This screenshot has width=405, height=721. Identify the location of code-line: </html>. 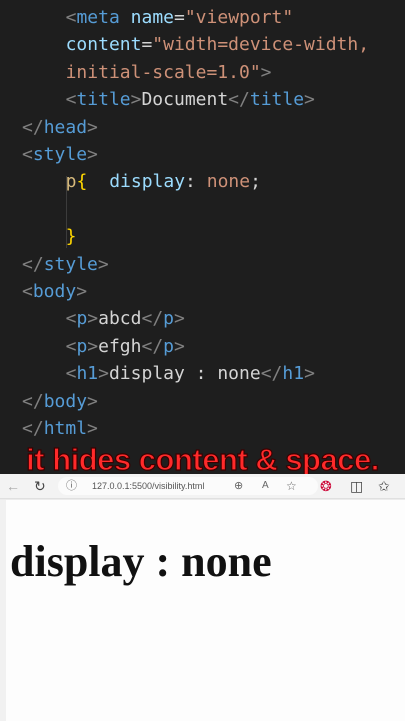
(60, 428).